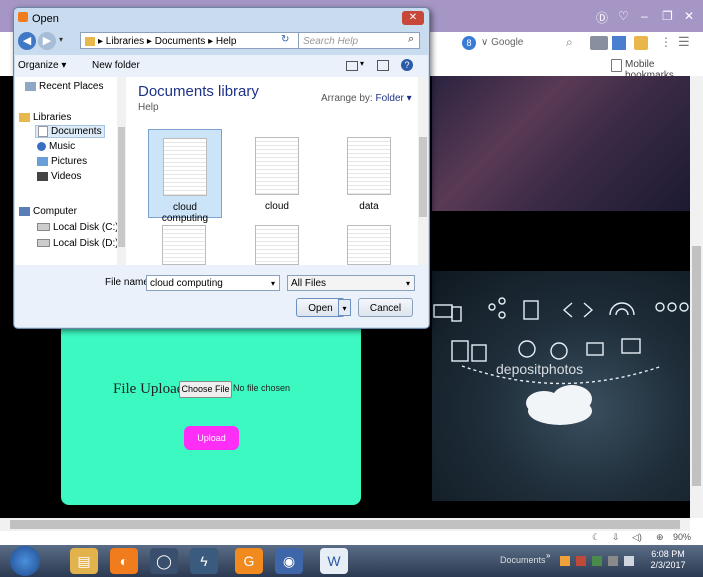 This screenshot has height=577, width=703. Describe the element at coordinates (42, 161) in the screenshot. I see `pictures-icon` at that location.